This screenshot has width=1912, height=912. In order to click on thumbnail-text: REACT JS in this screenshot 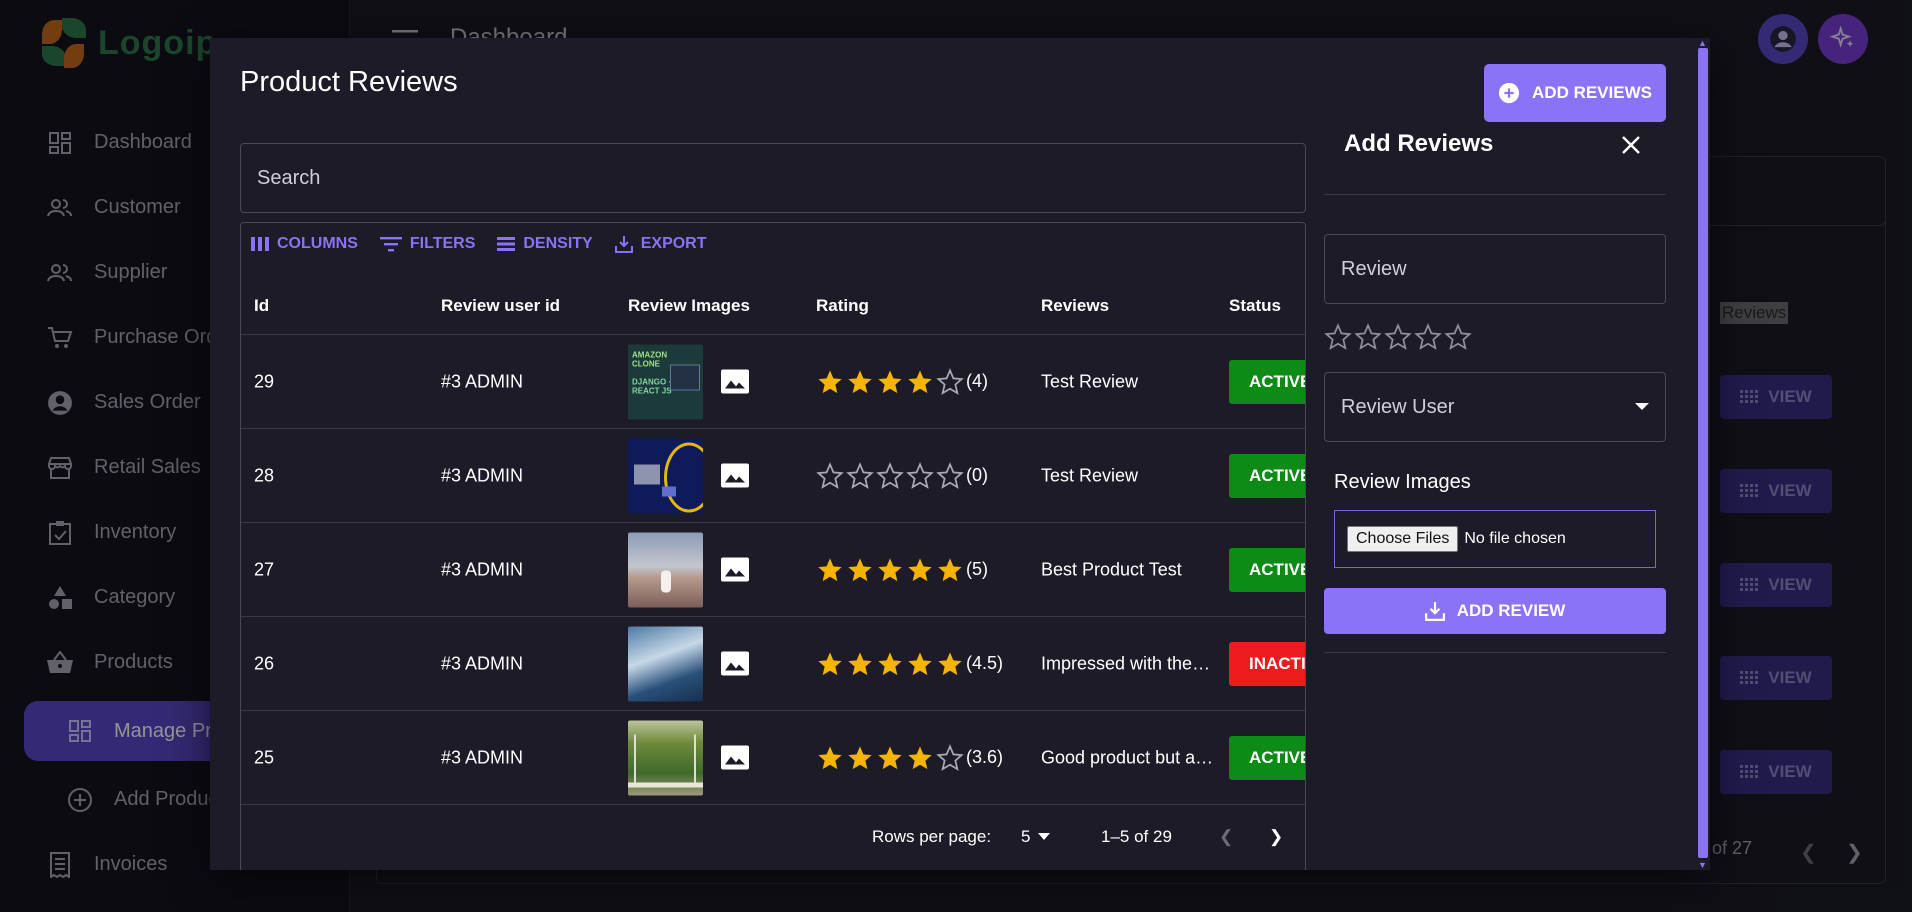, I will do `click(652, 390)`.